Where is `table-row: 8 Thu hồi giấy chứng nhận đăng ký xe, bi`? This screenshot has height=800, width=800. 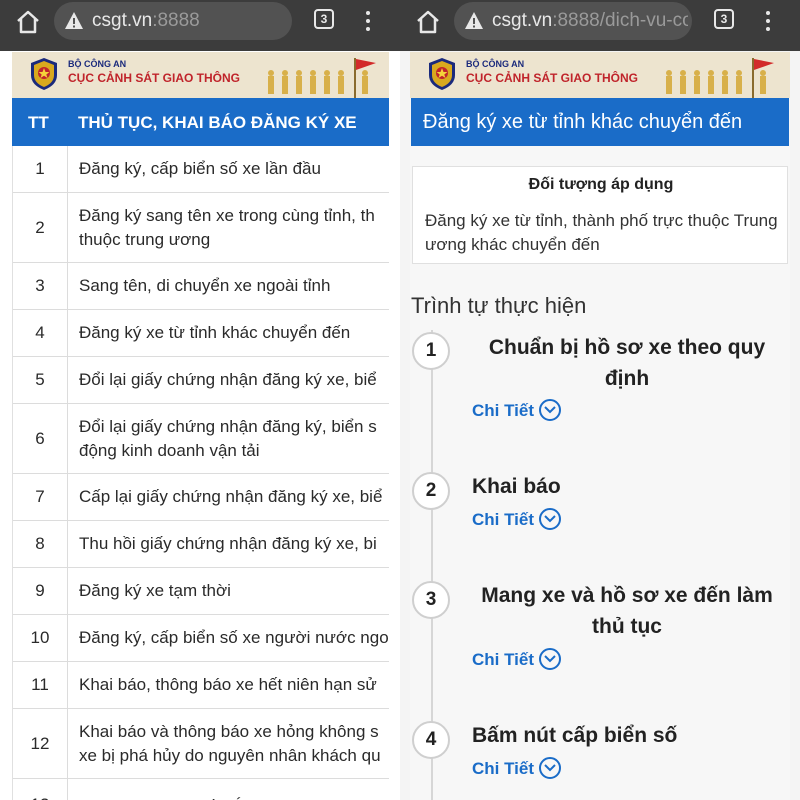
table-row: 8 Thu hồi giấy chứng nhận đăng ký xe, bi is located at coordinates (201, 544).